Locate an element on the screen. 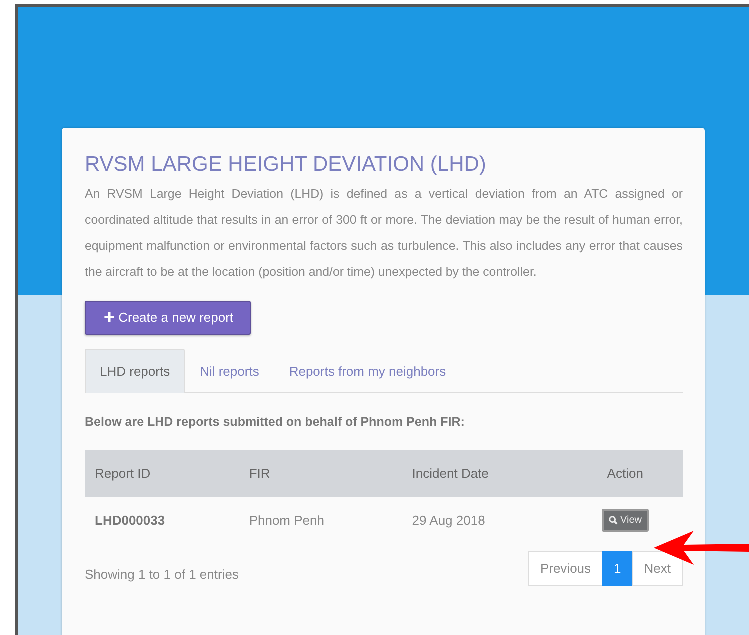 The image size is (749, 635). entries-summary: Showing 1 to 1 of 1 entries is located at coordinates (162, 575).